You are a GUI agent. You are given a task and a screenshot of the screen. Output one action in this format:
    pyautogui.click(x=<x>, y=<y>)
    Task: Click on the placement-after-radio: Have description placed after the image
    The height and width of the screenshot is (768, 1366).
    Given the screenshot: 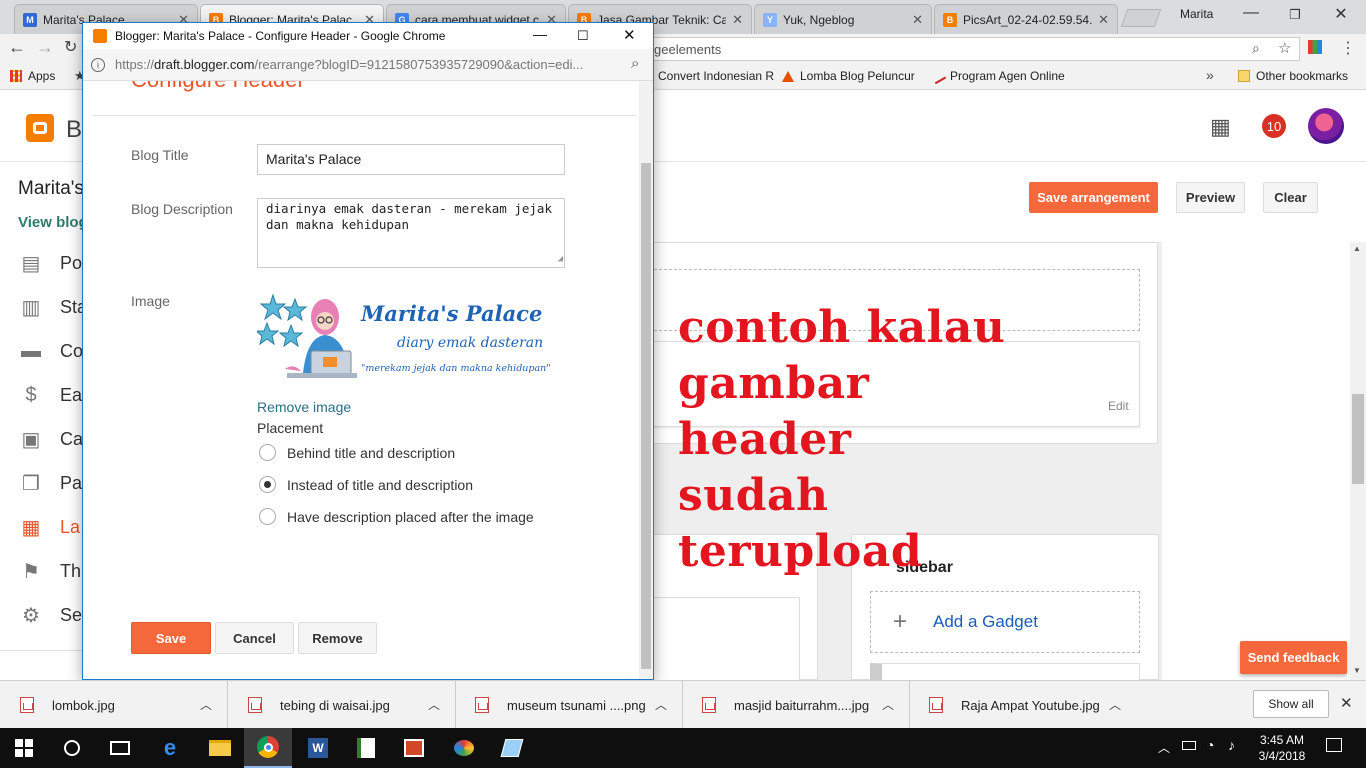 What is the action you would take?
    pyautogui.click(x=396, y=516)
    